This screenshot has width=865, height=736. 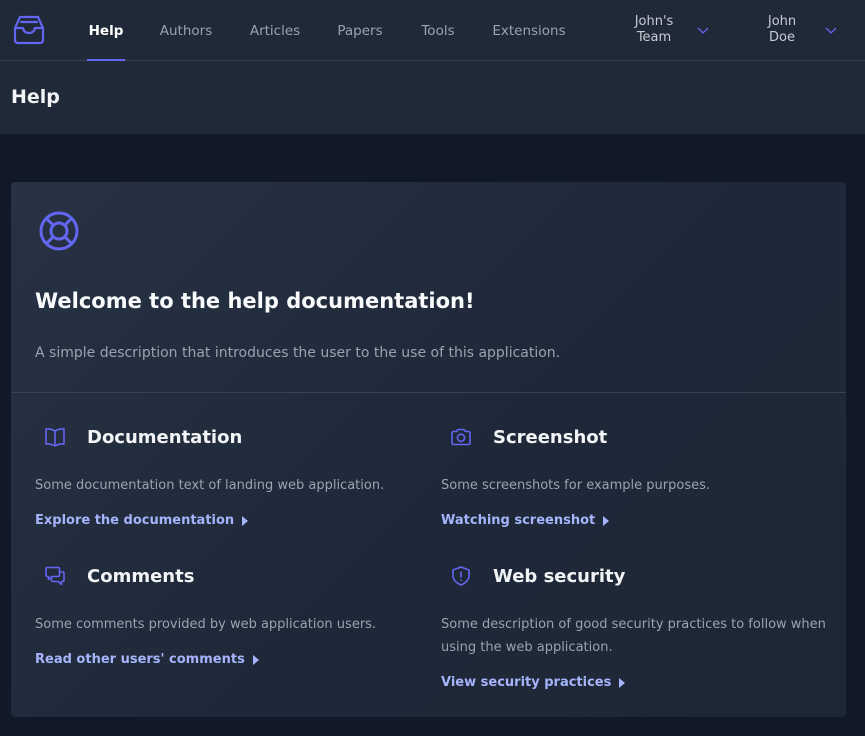 I want to click on section-text: Some screenshots for example purposes., so click(x=575, y=485).